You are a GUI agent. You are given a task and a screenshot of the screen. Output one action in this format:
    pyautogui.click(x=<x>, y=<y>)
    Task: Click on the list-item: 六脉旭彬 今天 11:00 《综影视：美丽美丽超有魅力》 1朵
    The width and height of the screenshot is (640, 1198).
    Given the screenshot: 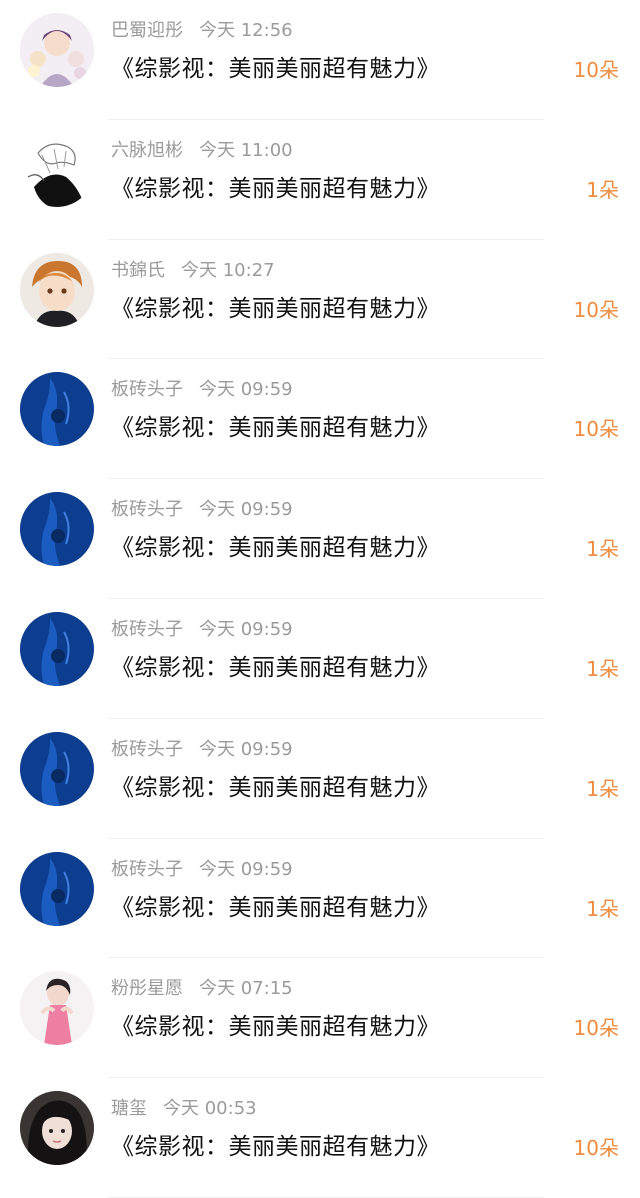 What is the action you would take?
    pyautogui.click(x=320, y=180)
    